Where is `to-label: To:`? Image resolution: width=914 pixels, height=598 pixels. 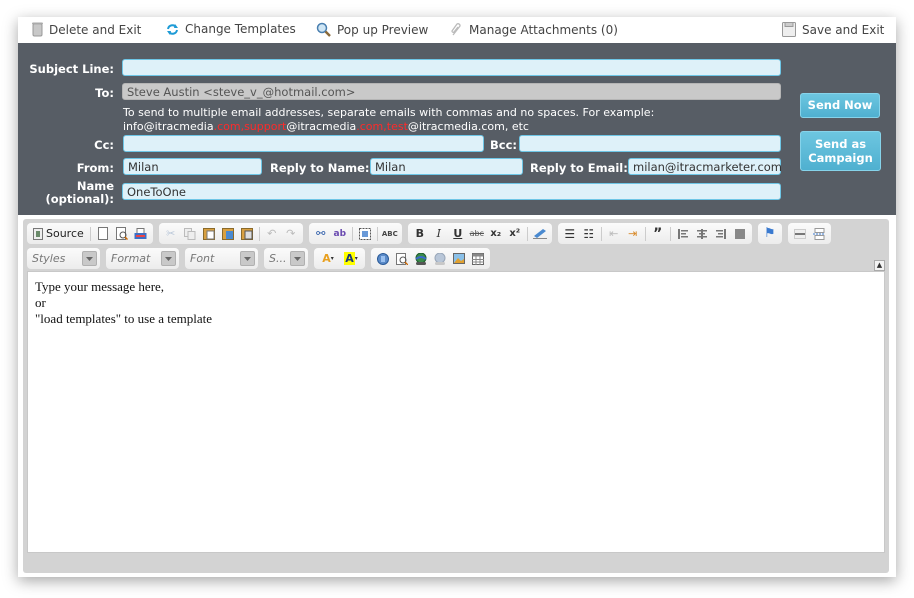
to-label: To: is located at coordinates (104, 93).